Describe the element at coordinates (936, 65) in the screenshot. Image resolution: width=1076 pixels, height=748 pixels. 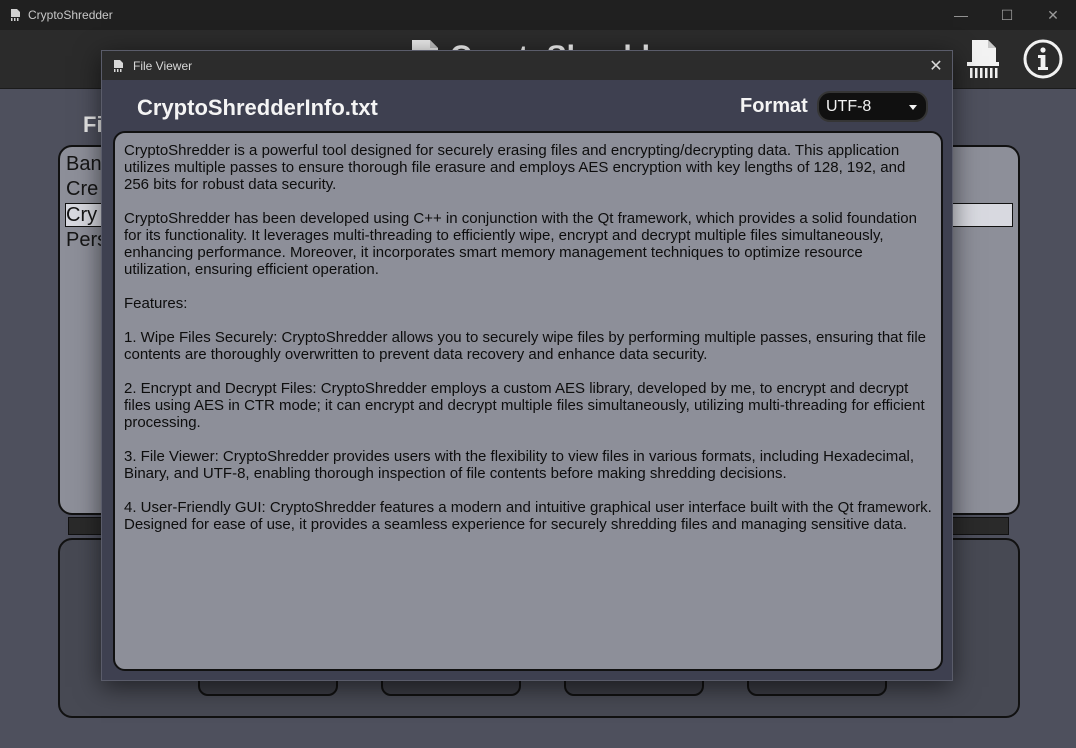
I see `dialog-close-button: ✕` at that location.